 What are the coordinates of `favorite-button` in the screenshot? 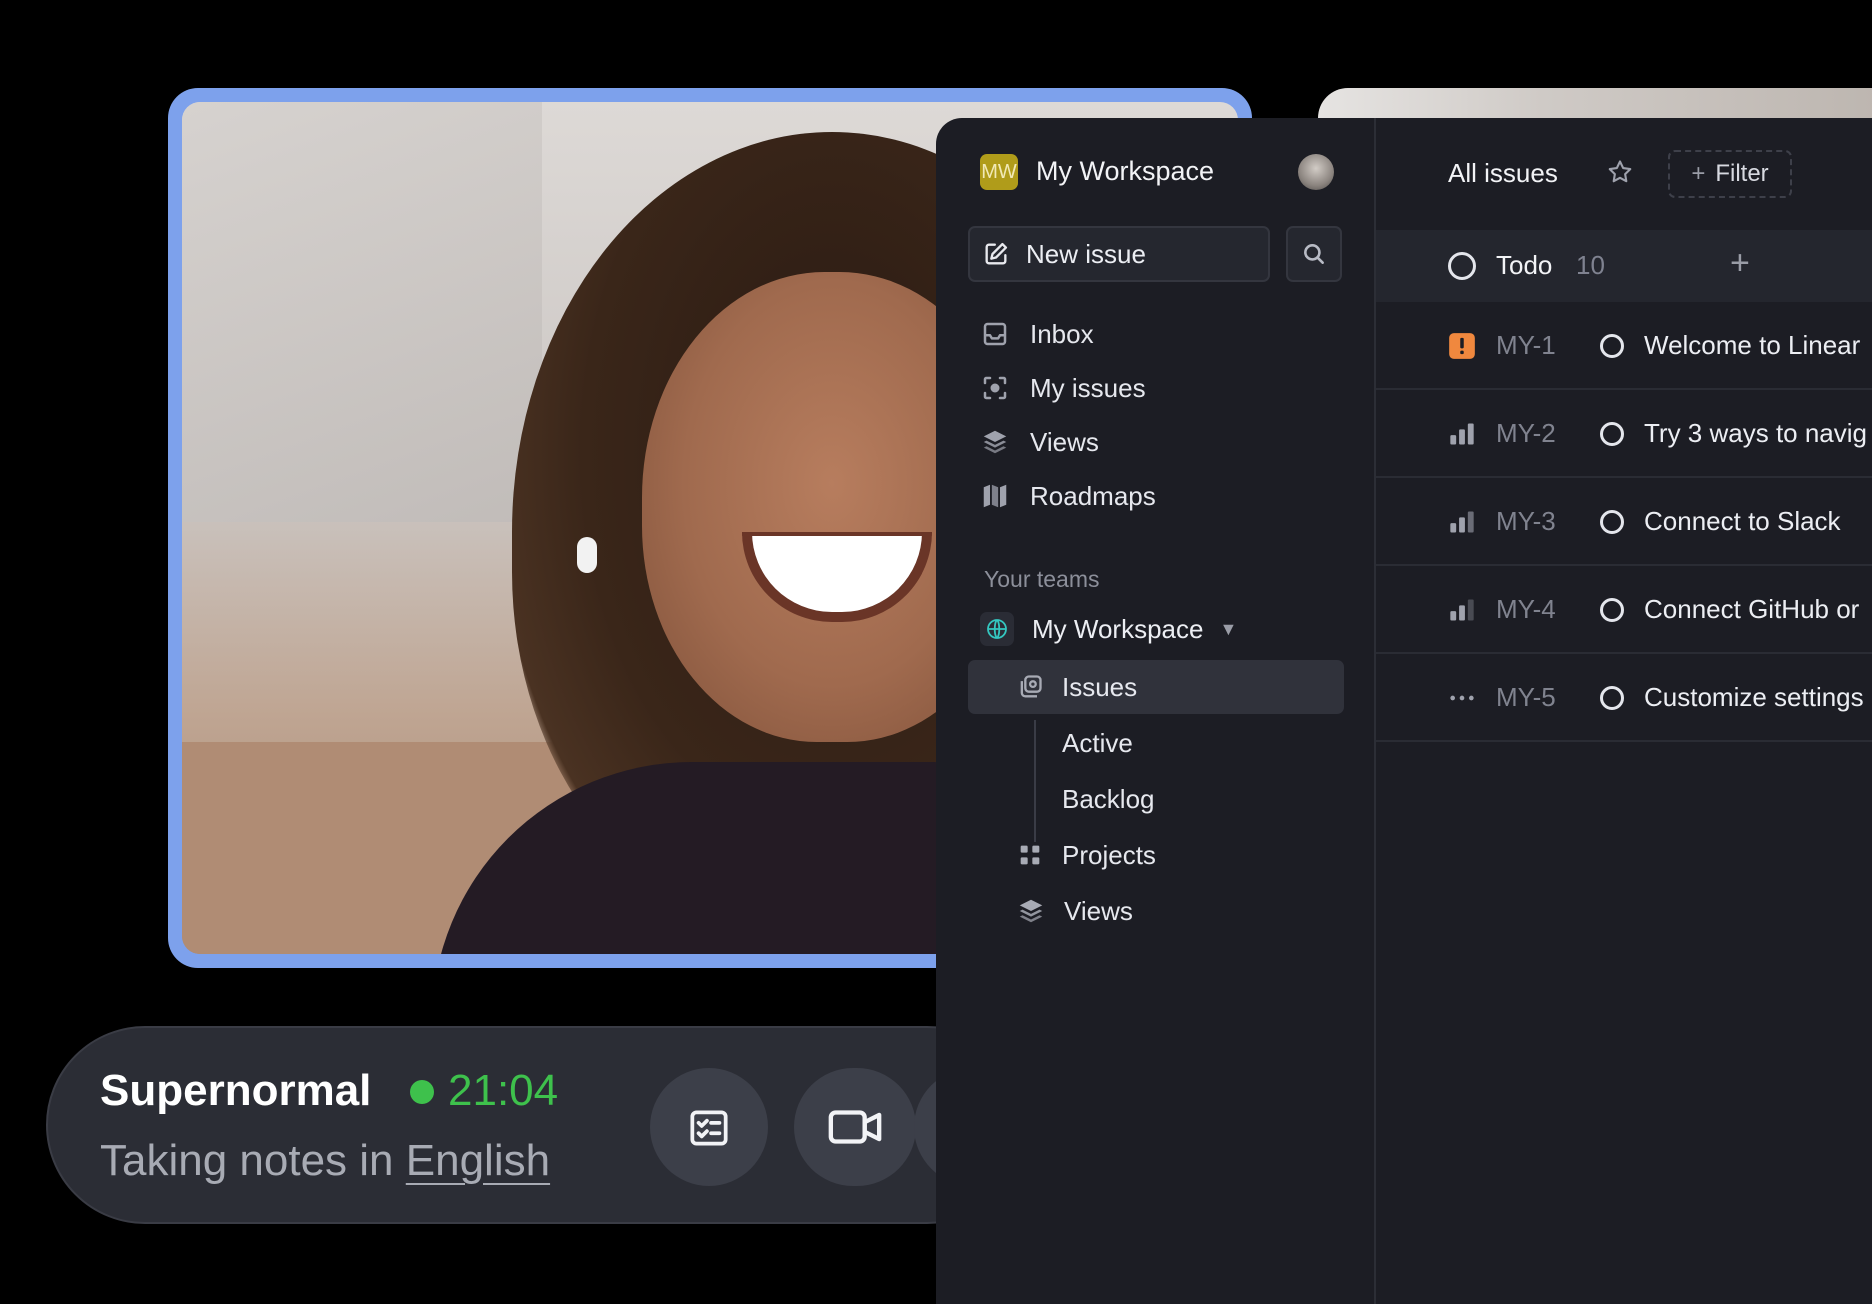 It's located at (1620, 174).